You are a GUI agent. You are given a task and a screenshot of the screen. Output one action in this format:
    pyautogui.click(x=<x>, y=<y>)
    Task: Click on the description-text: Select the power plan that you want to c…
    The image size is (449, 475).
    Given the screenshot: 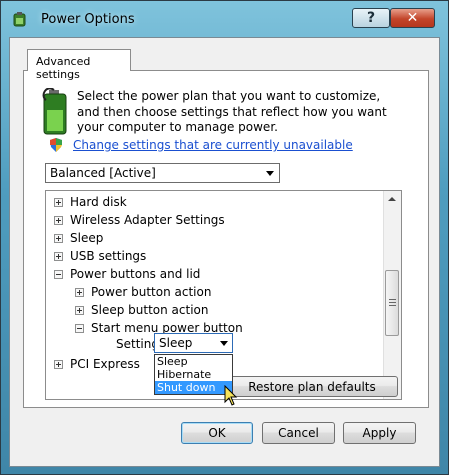 What is the action you would take?
    pyautogui.click(x=232, y=111)
    